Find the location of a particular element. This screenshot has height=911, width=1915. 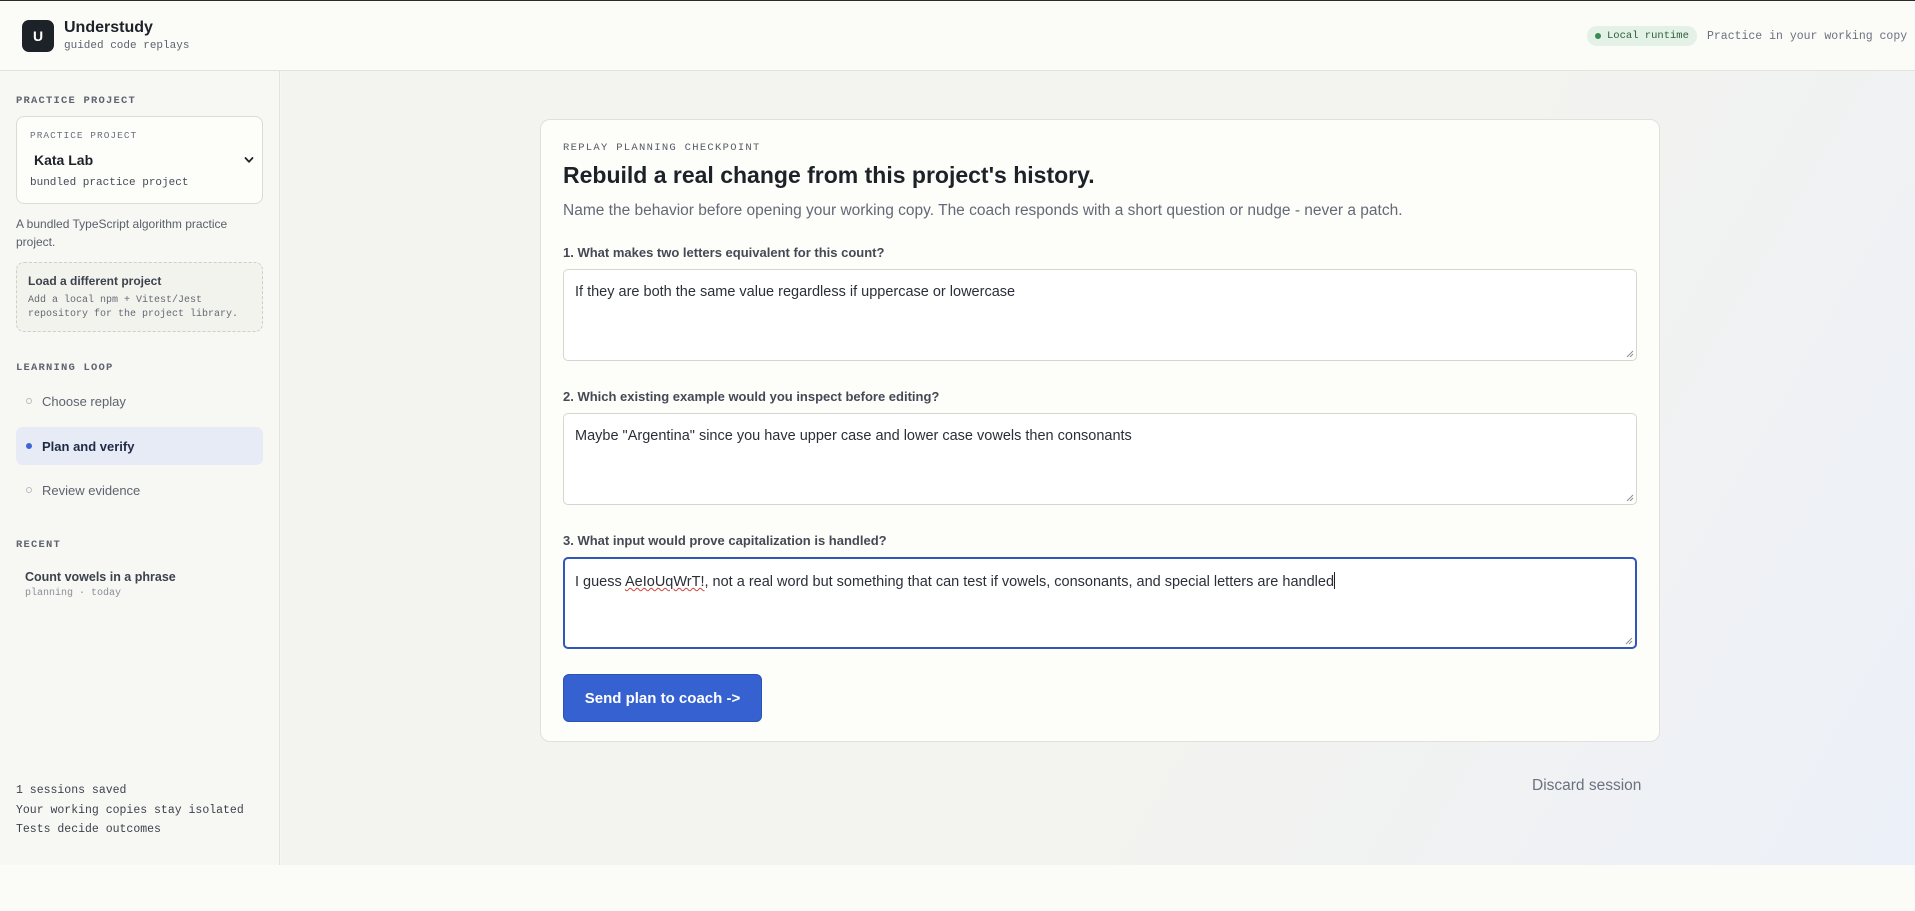

bottom-strip is located at coordinates (957, 888).